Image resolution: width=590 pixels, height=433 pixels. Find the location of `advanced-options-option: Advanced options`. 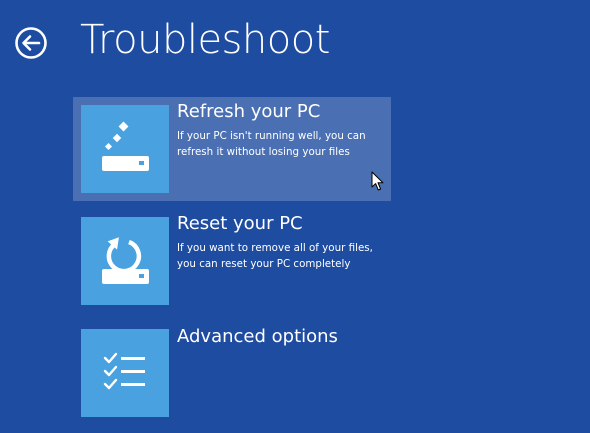

advanced-options-option: Advanced options is located at coordinates (232, 373).